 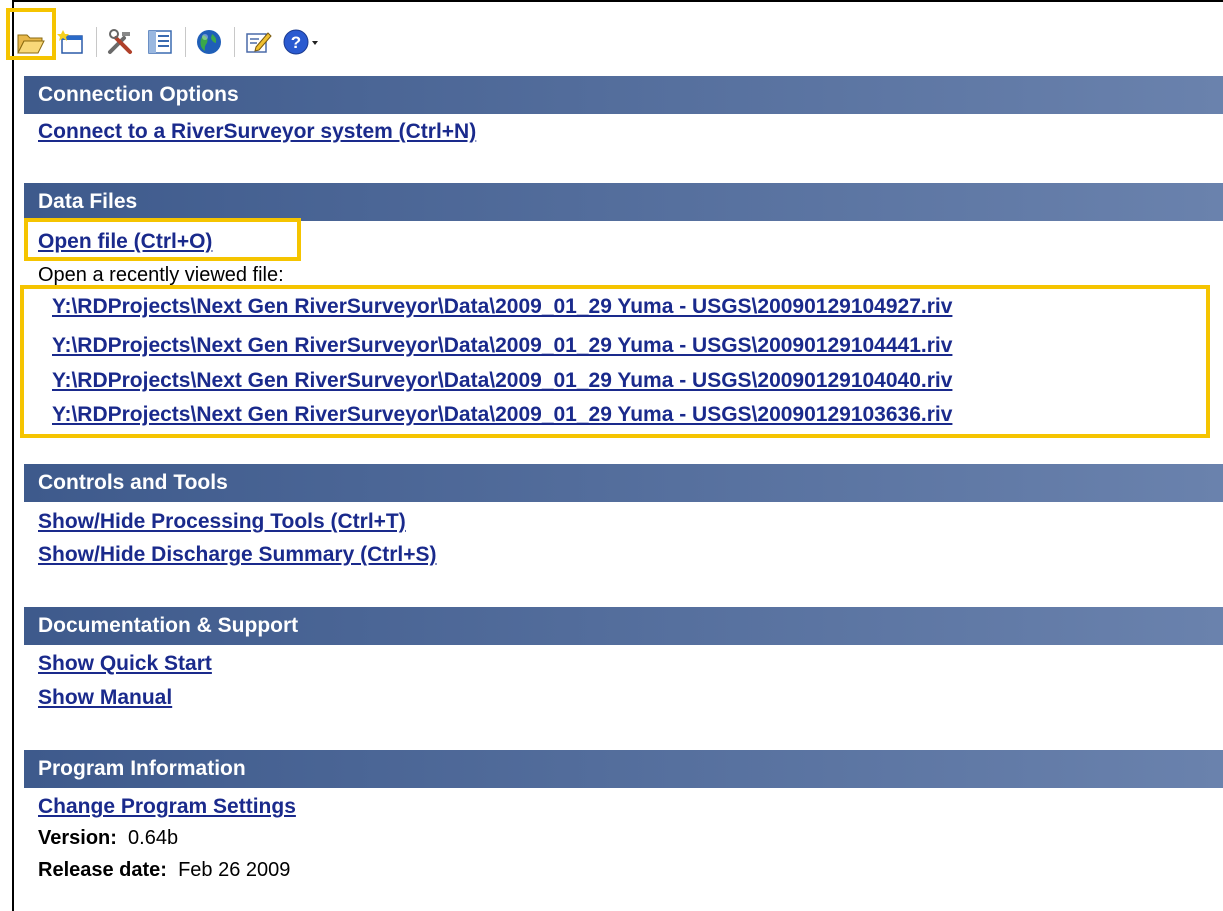 I want to click on toggle-discharge-summary-link: Show/Hide Discharge Summary (Ctrl+S), so click(x=237, y=555).